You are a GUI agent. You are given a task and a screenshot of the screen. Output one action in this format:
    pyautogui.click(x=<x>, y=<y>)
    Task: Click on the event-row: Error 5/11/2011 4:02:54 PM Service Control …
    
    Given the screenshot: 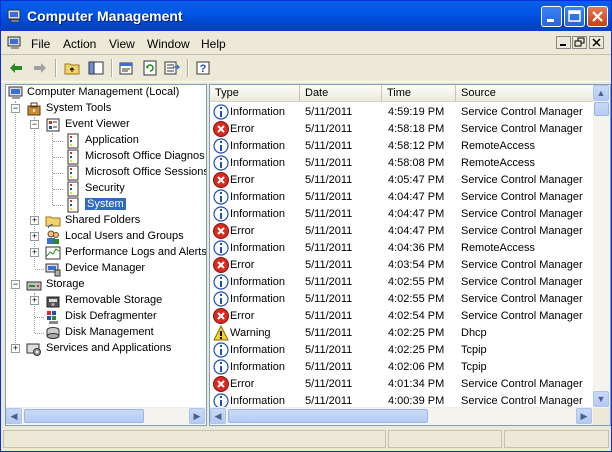 What is the action you would take?
    pyautogui.click(x=402, y=316)
    